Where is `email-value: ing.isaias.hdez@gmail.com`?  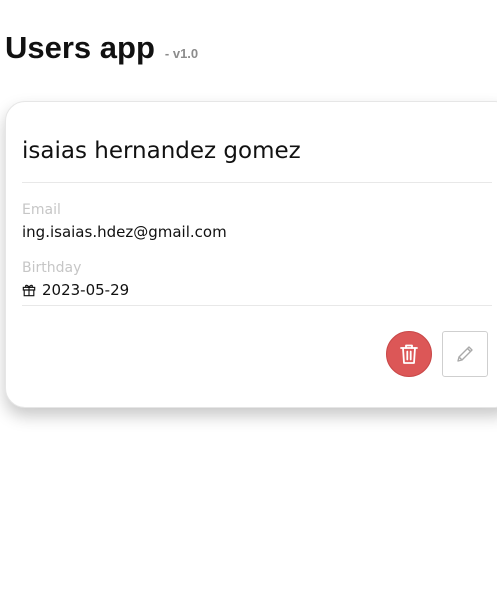
email-value: ing.isaias.hdez@gmail.com is located at coordinates (124, 232).